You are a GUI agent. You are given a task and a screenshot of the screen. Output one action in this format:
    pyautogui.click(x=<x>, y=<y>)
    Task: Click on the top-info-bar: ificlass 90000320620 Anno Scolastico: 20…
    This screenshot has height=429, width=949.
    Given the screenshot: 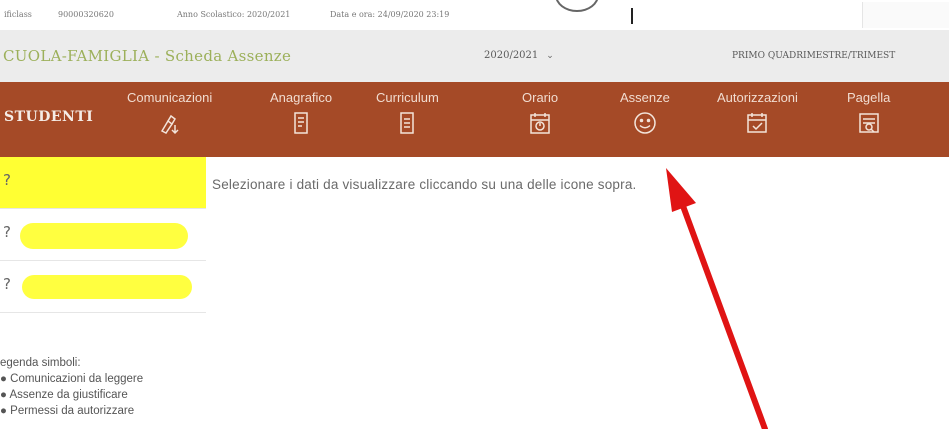 What is the action you would take?
    pyautogui.click(x=474, y=15)
    